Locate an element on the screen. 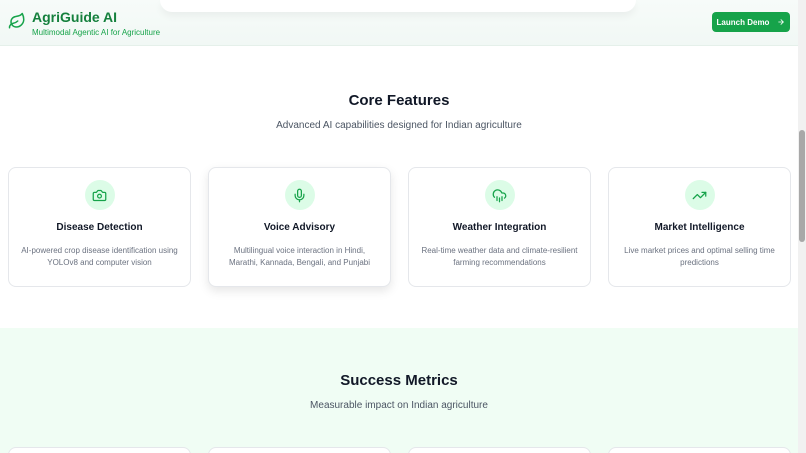  arrow-right-icon is located at coordinates (781, 22).